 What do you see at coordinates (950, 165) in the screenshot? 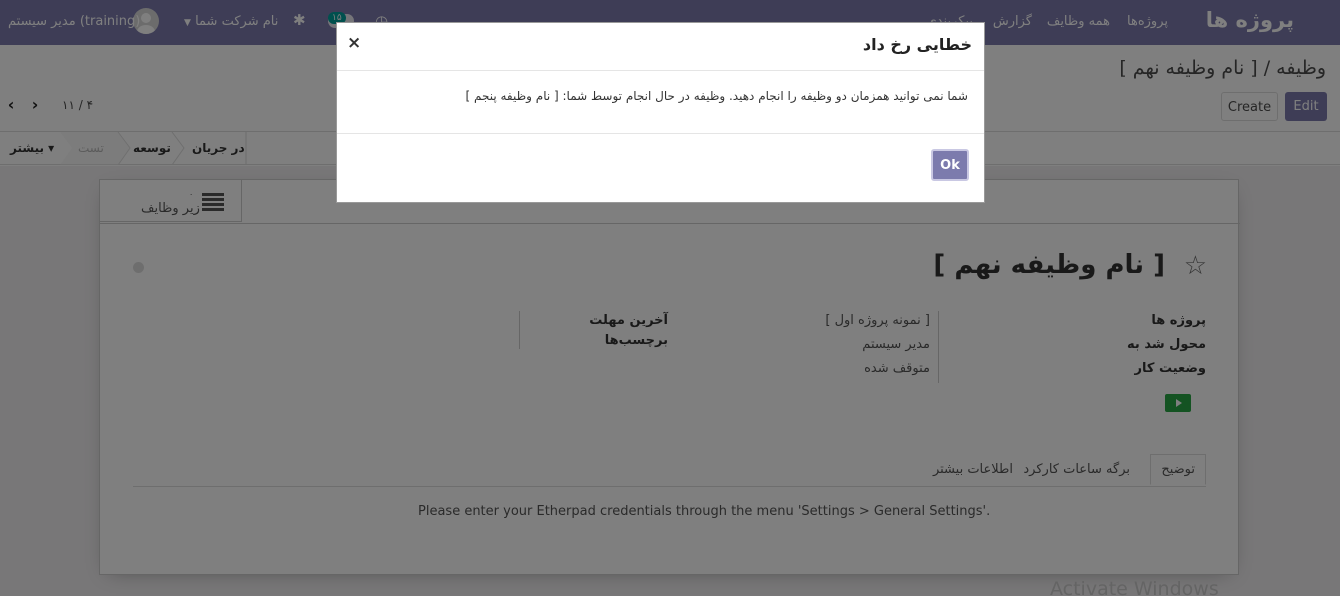
I see `ok-button: Ok` at bounding box center [950, 165].